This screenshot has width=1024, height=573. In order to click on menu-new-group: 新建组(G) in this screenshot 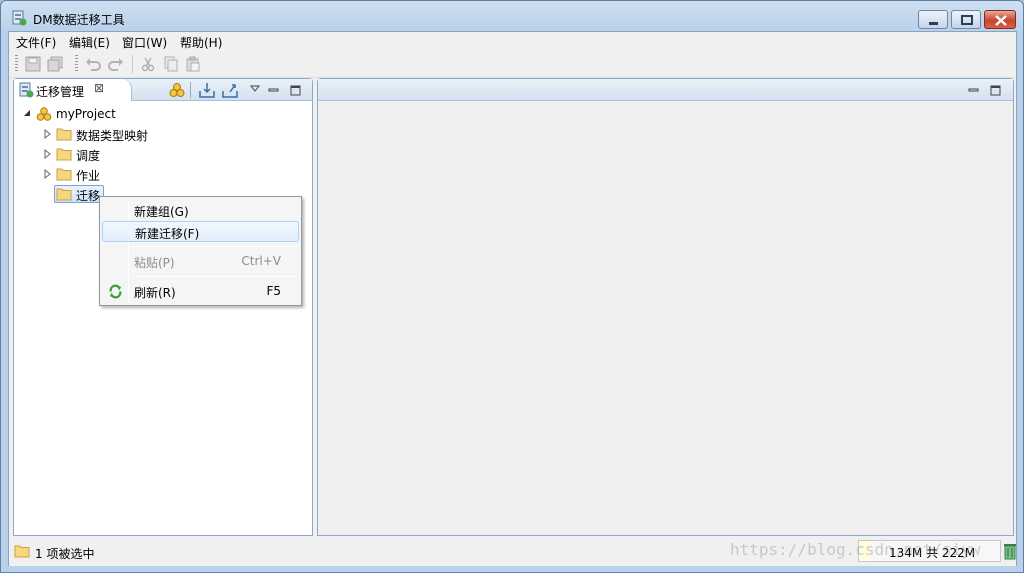, I will do `click(200, 210)`.